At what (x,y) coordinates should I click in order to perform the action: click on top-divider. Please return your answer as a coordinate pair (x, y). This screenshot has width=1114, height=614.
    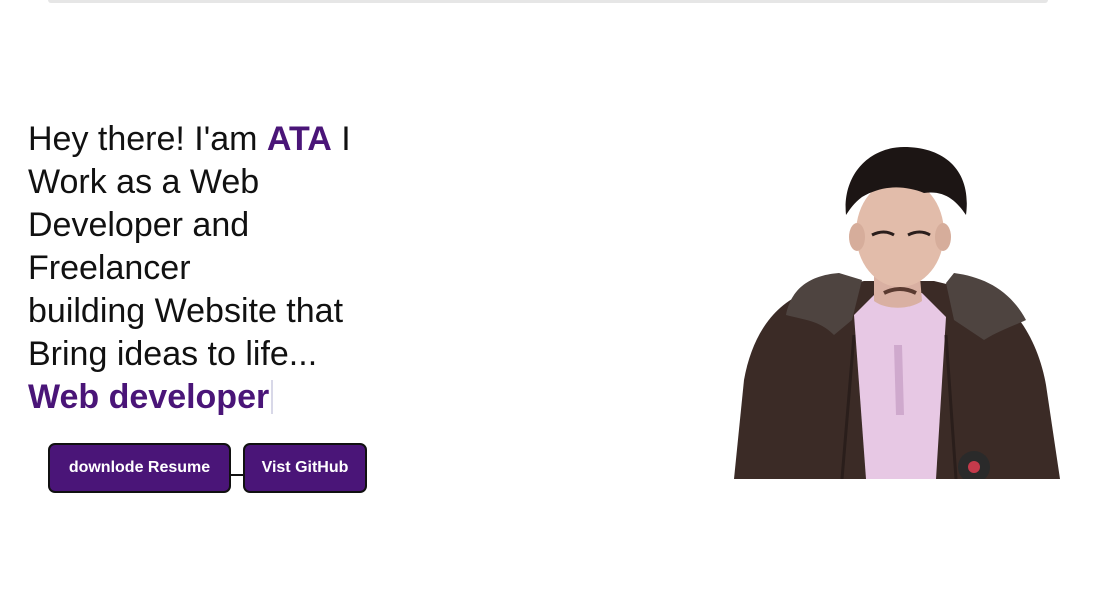
    Looking at the image, I should click on (548, 1).